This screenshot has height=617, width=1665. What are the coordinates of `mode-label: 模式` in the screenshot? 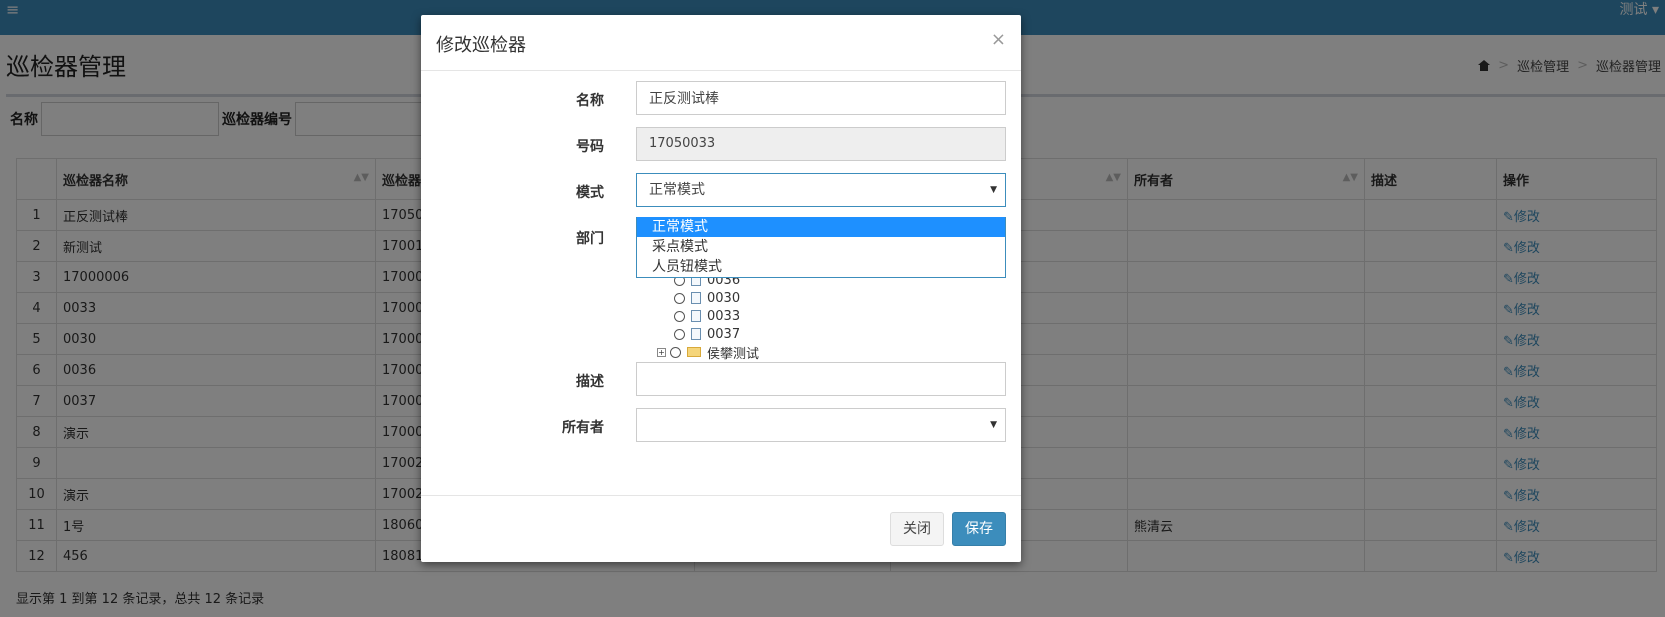 It's located at (590, 193).